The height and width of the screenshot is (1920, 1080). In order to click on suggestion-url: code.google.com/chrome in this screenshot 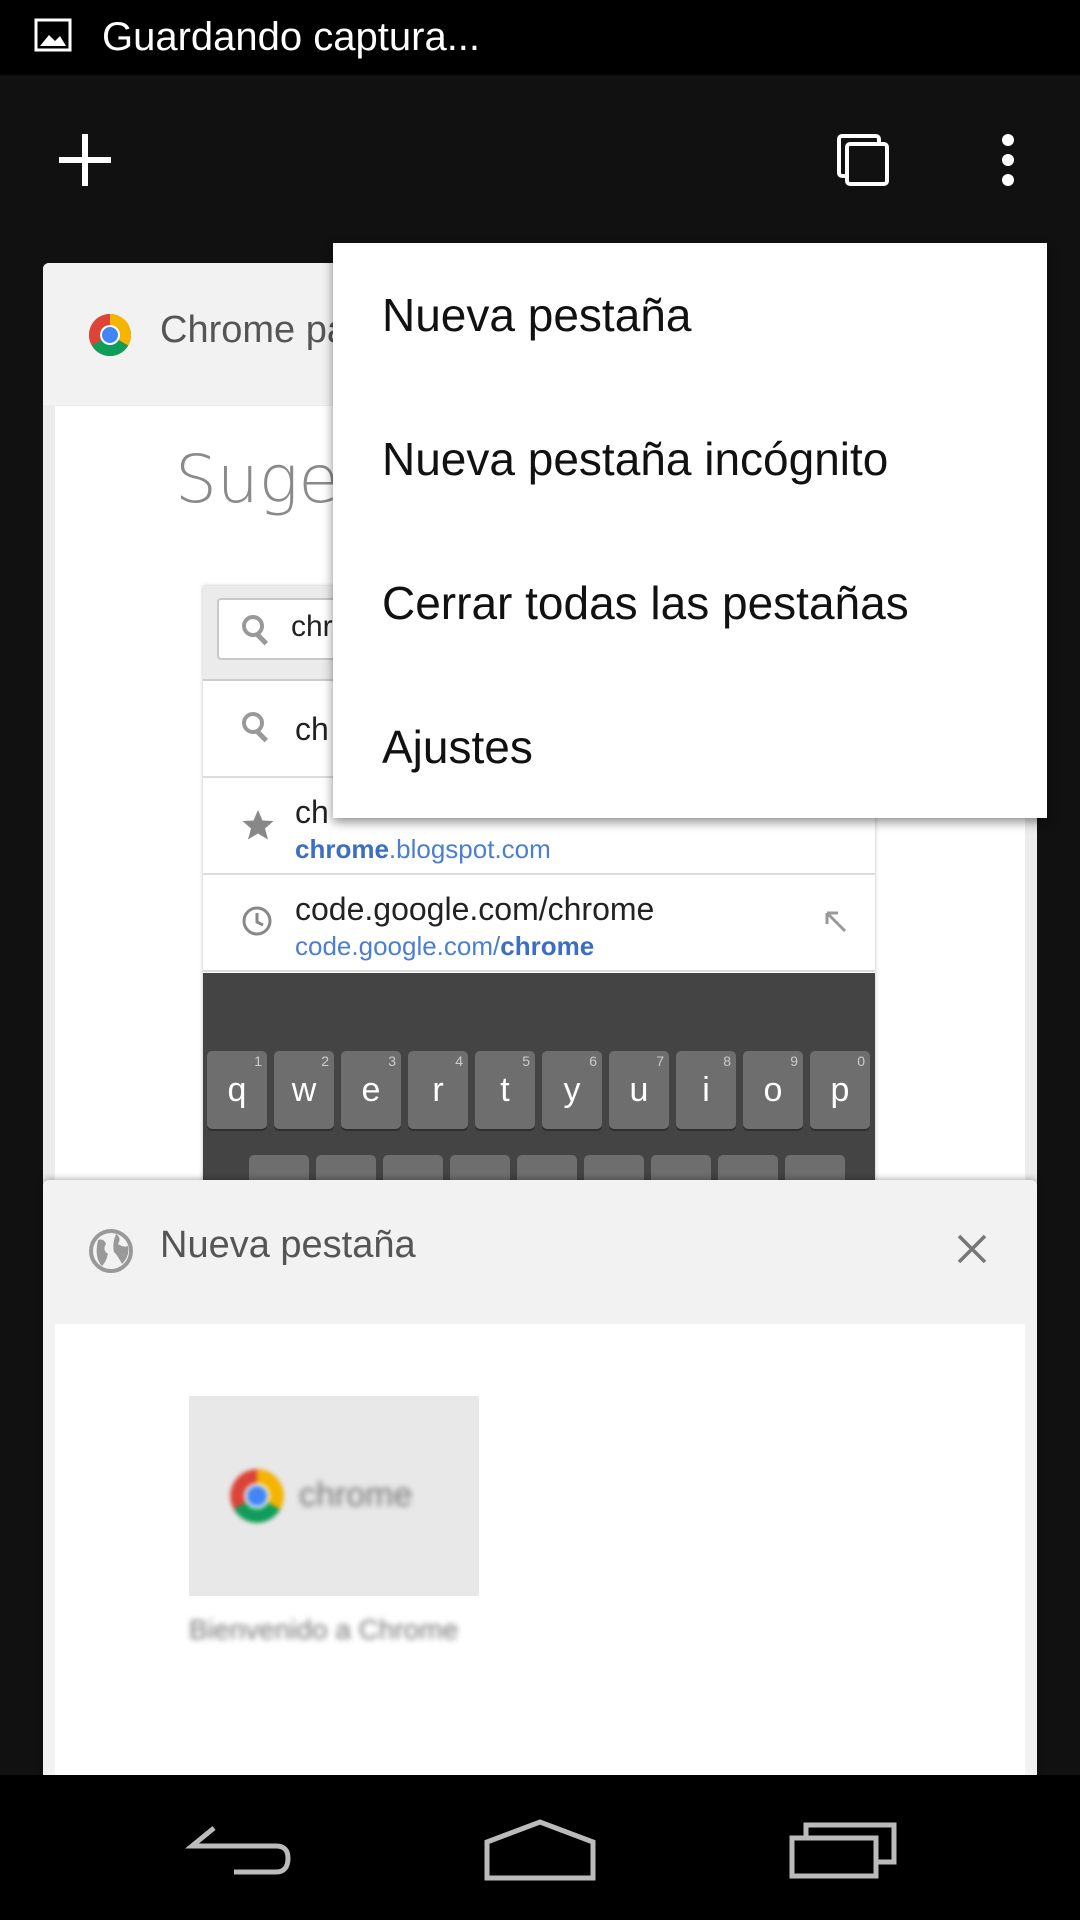, I will do `click(444, 946)`.